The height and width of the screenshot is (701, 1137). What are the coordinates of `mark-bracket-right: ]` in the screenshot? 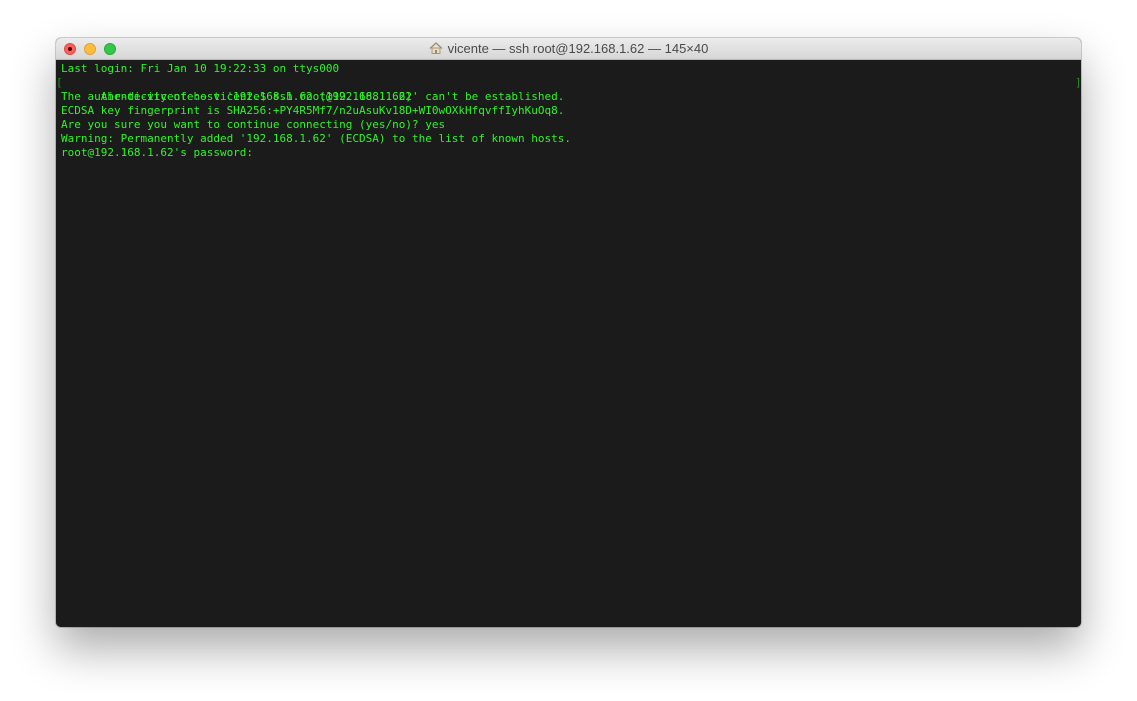 It's located at (1078, 82).